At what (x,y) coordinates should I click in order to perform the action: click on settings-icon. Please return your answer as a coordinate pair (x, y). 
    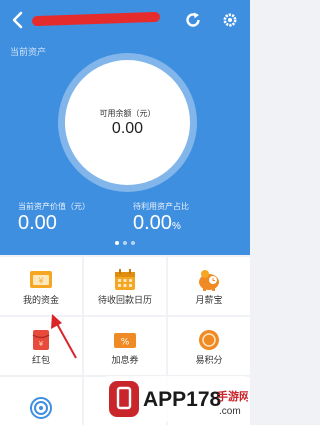
    Looking at the image, I should click on (230, 20).